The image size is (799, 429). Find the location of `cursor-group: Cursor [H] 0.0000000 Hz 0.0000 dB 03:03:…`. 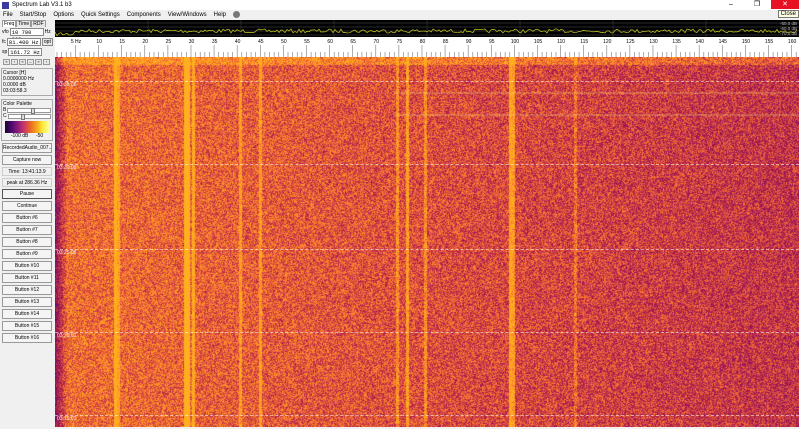

cursor-group: Cursor [H] 0.0000000 Hz 0.0000 dB 03:03:… is located at coordinates (27, 82).